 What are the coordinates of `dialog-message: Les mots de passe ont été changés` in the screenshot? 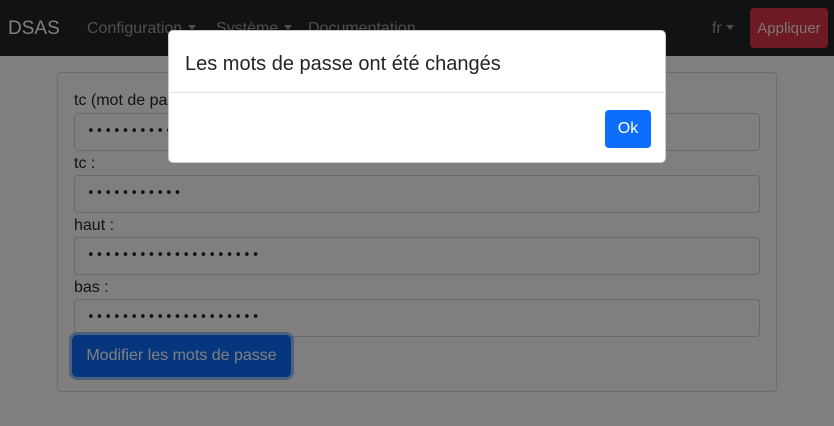 It's located at (343, 64).